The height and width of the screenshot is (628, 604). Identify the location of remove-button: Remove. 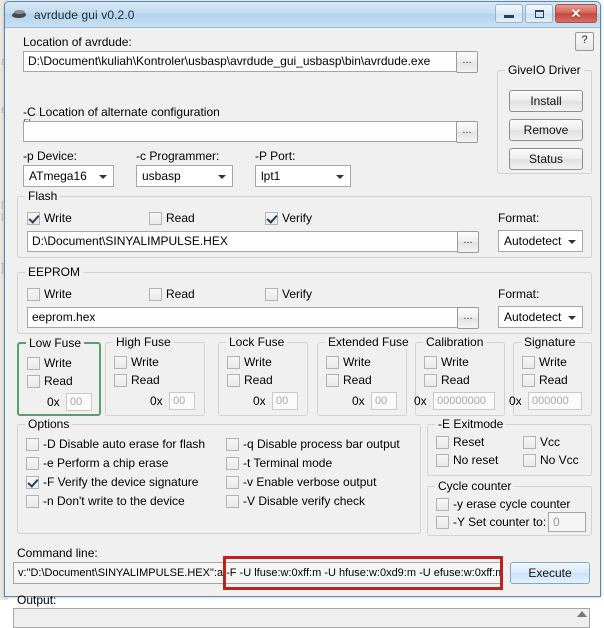
(546, 130).